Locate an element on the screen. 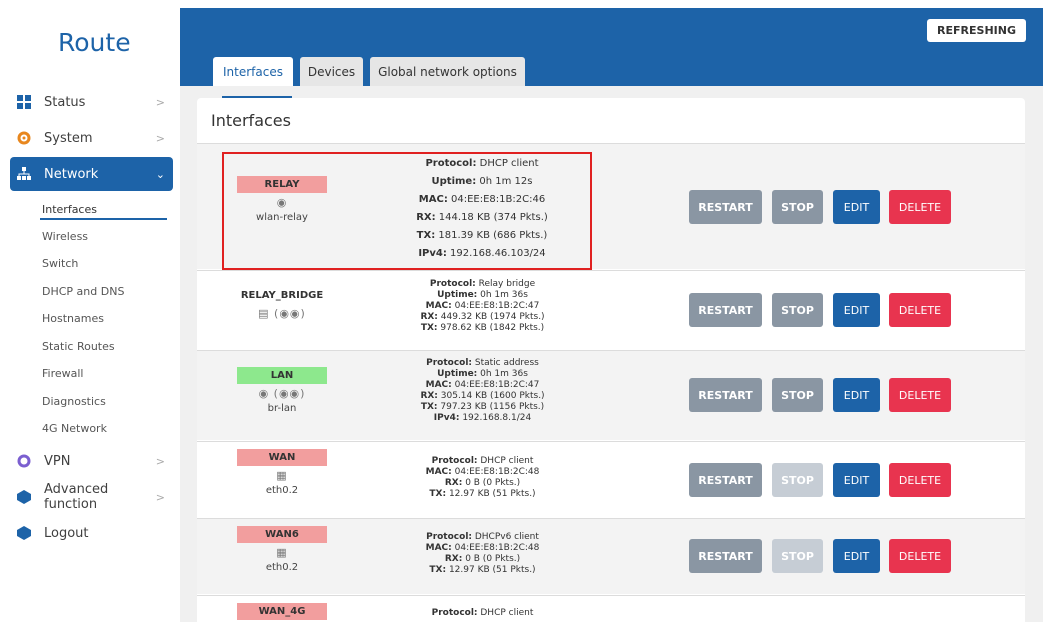 This screenshot has width=1043, height=622. detail-line: Protocol: Relay bridge is located at coordinates (482, 284).